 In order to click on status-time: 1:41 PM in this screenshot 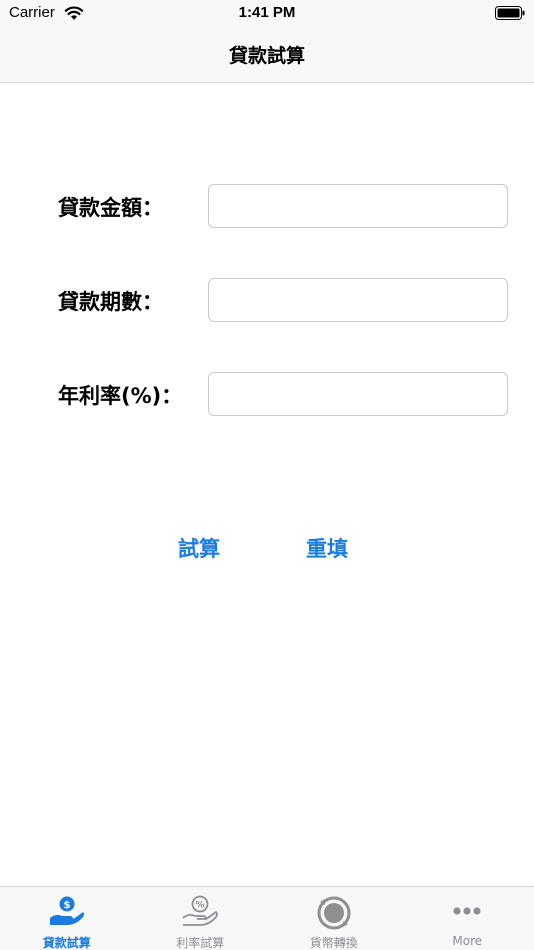, I will do `click(267, 12)`.